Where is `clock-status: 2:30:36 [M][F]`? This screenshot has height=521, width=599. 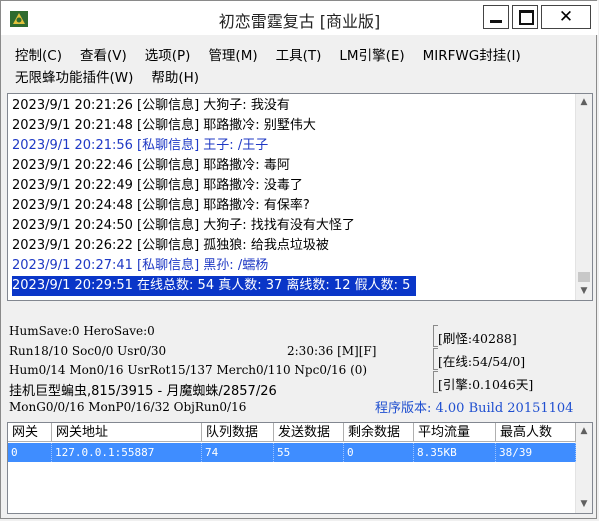
clock-status: 2:30:36 [M][F] is located at coordinates (332, 351).